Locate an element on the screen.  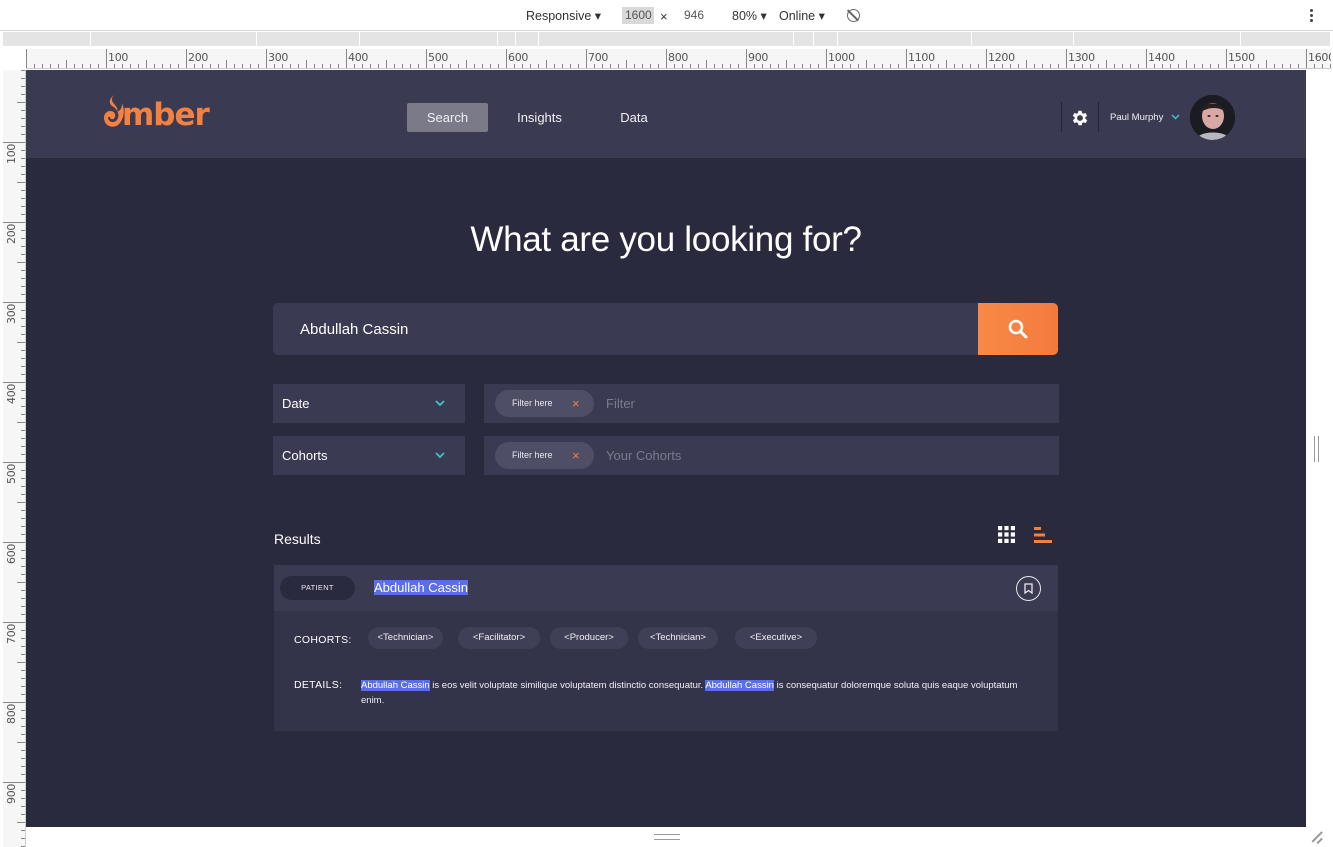
ruler-label: 1500 is located at coordinates (1241, 57).